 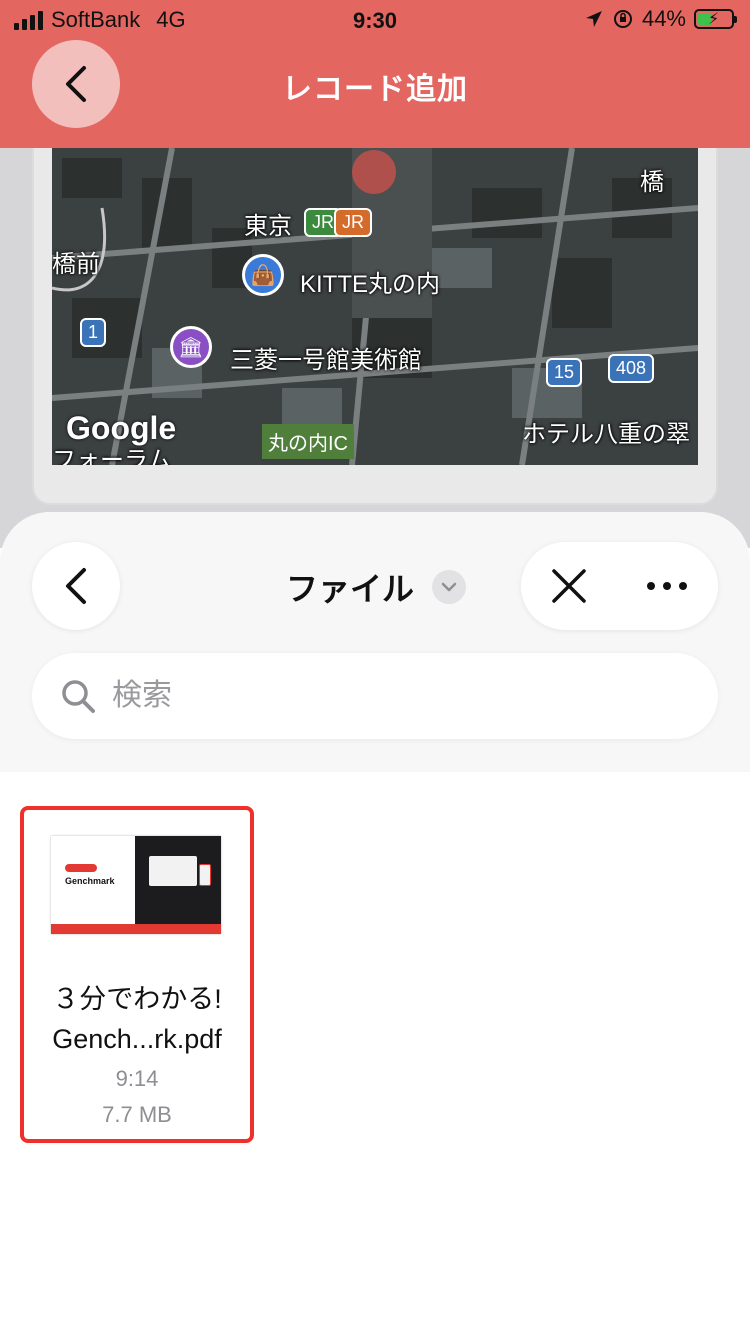 What do you see at coordinates (191, 347) in the screenshot?
I see `museum-icon: 🏛` at bounding box center [191, 347].